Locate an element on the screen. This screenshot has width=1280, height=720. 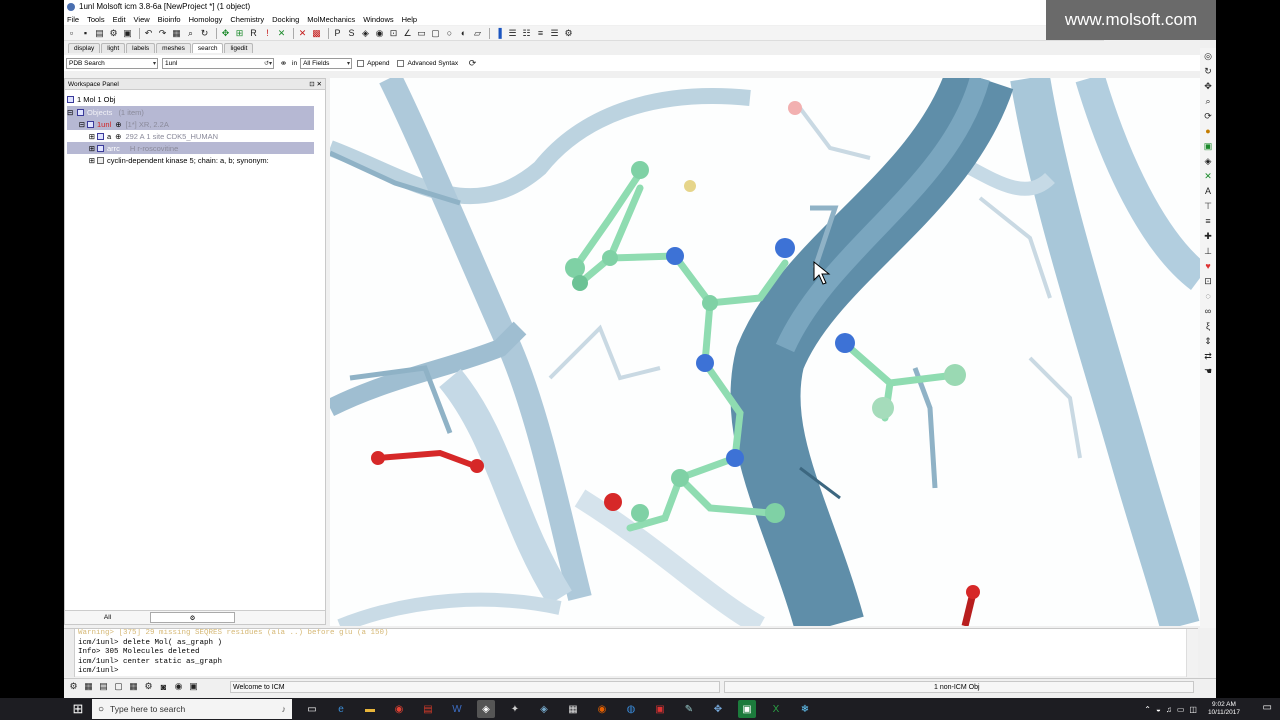
new-file-icon: ▫ is located at coordinates (71, 33).